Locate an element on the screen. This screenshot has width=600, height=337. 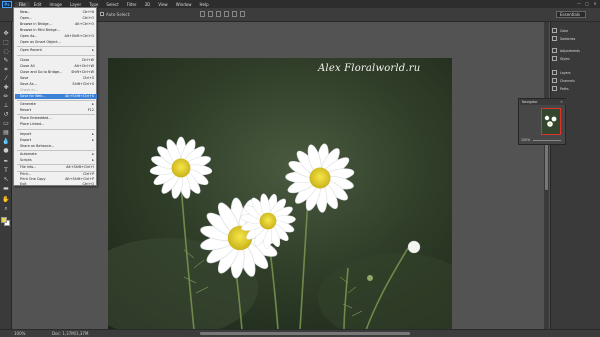
panel-adjustments: Adjustments is located at coordinates (566, 50).